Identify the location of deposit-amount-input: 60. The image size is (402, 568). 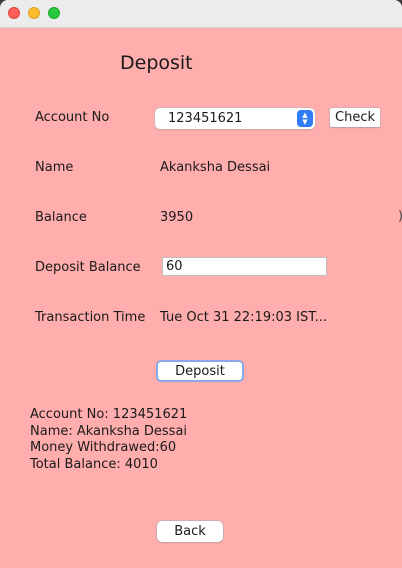
(244, 266).